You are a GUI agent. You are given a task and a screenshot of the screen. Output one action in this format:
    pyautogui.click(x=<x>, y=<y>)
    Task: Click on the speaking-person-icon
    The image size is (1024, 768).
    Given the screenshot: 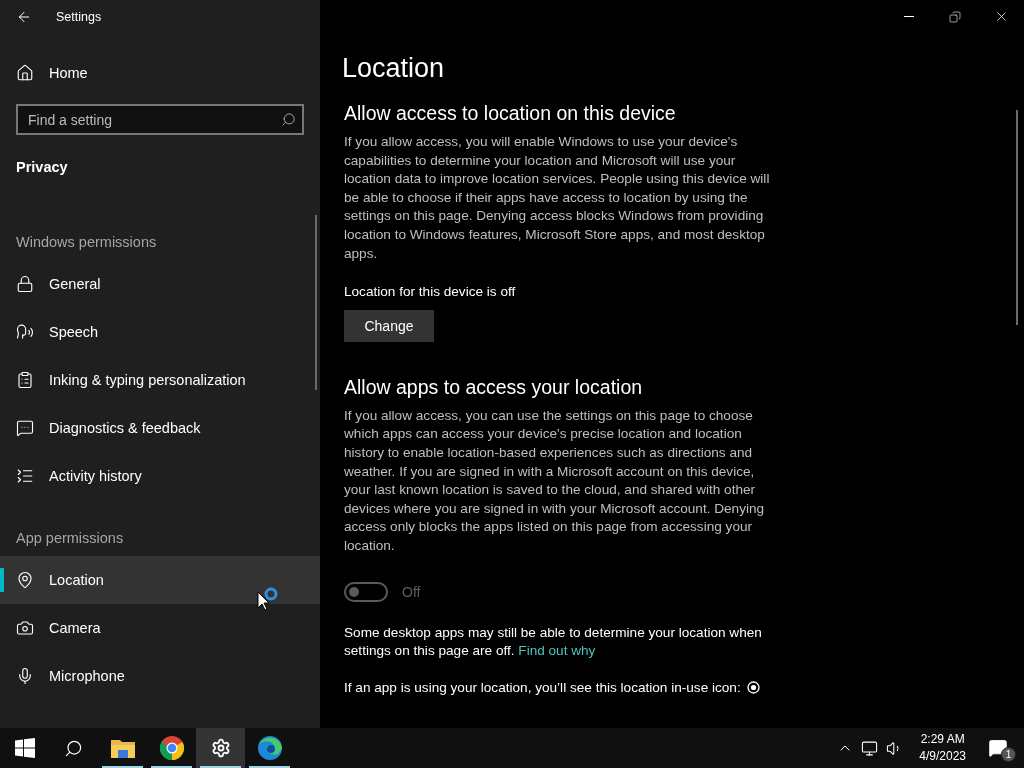 What is the action you would take?
    pyautogui.click(x=25, y=332)
    